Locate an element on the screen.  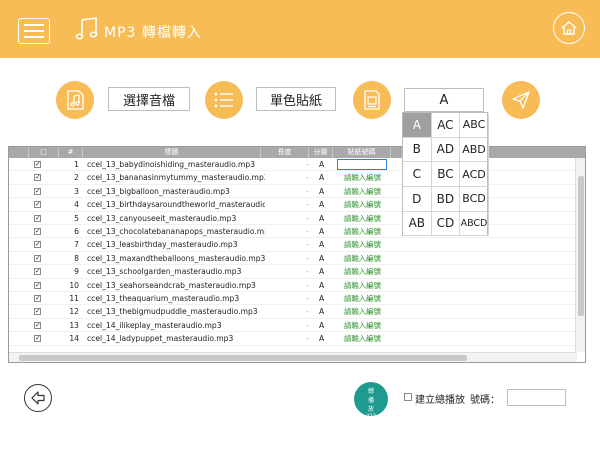
row-number: 13 is located at coordinates (74, 325).